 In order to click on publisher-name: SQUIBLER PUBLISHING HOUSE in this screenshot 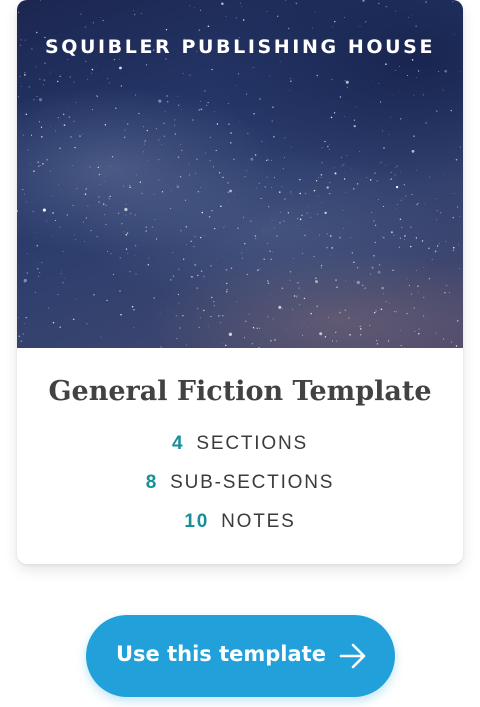, I will do `click(240, 47)`.